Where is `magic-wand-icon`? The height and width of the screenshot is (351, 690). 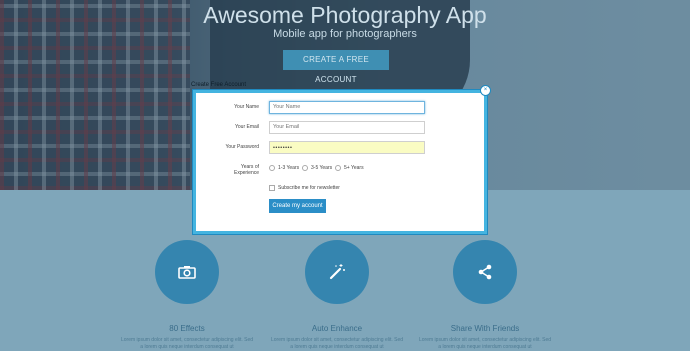 magic-wand-icon is located at coordinates (337, 272).